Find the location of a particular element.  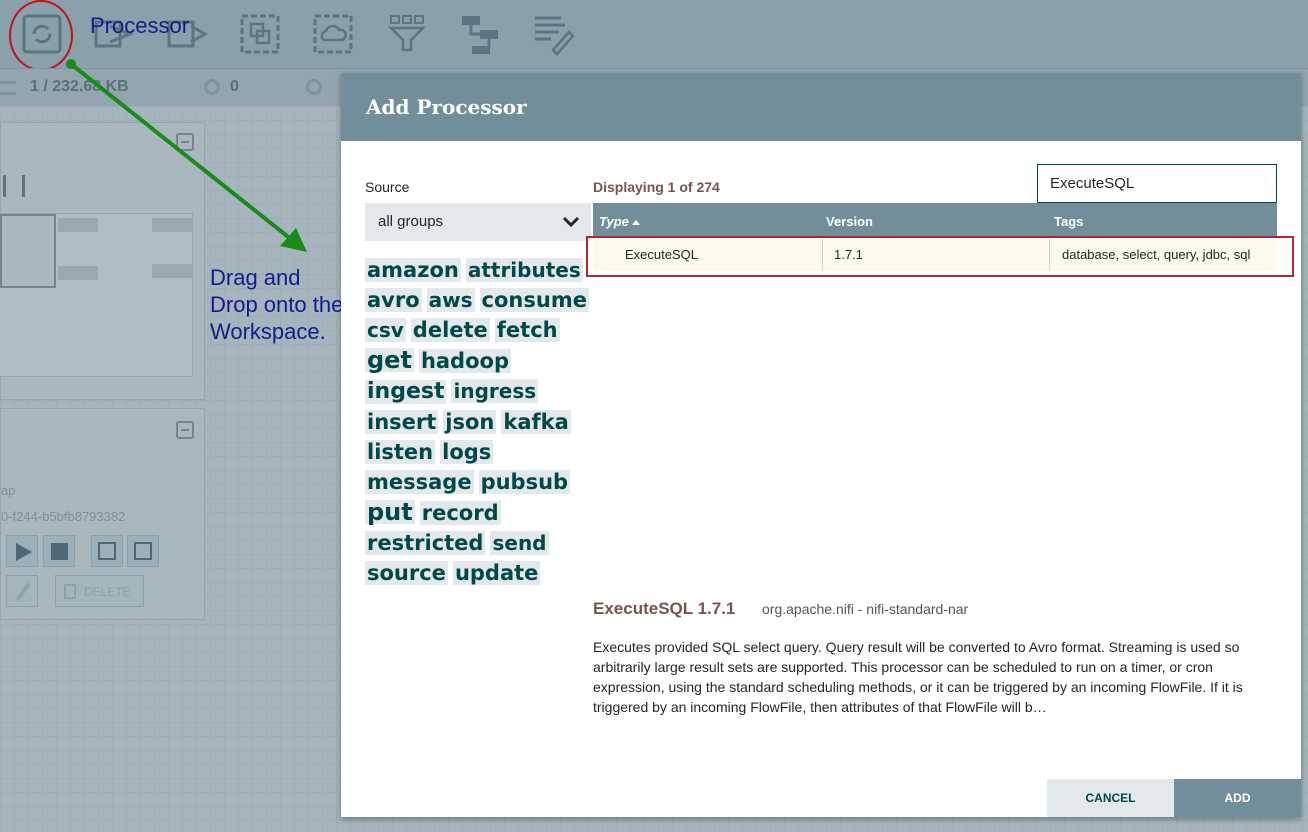

sort-ascending-icon is located at coordinates (636, 223).